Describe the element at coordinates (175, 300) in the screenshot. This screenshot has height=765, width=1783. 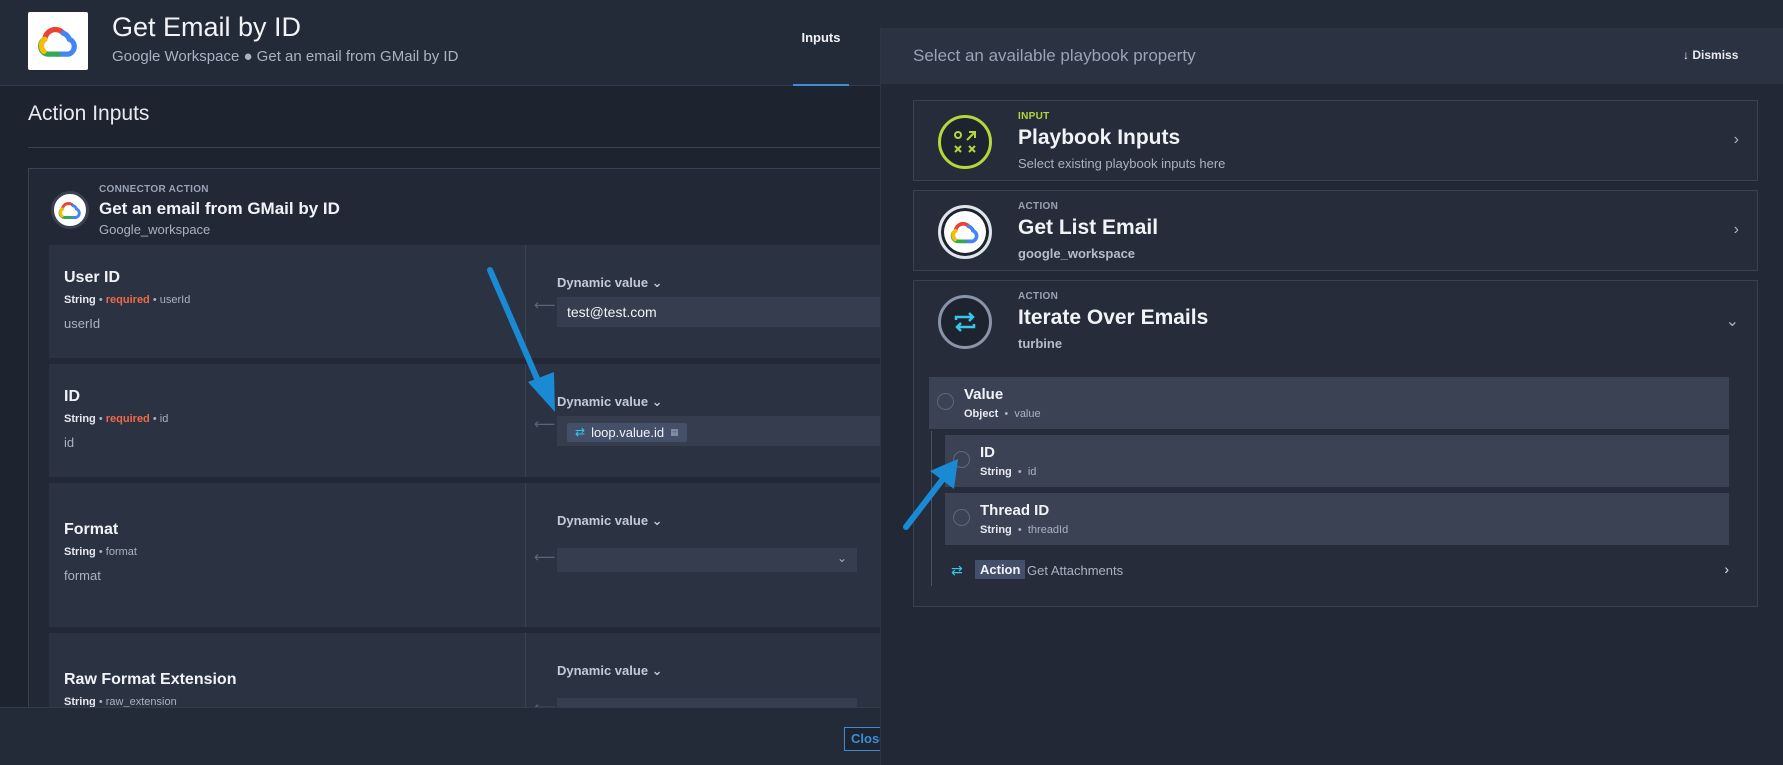
I see `field-key-meta: userId` at that location.